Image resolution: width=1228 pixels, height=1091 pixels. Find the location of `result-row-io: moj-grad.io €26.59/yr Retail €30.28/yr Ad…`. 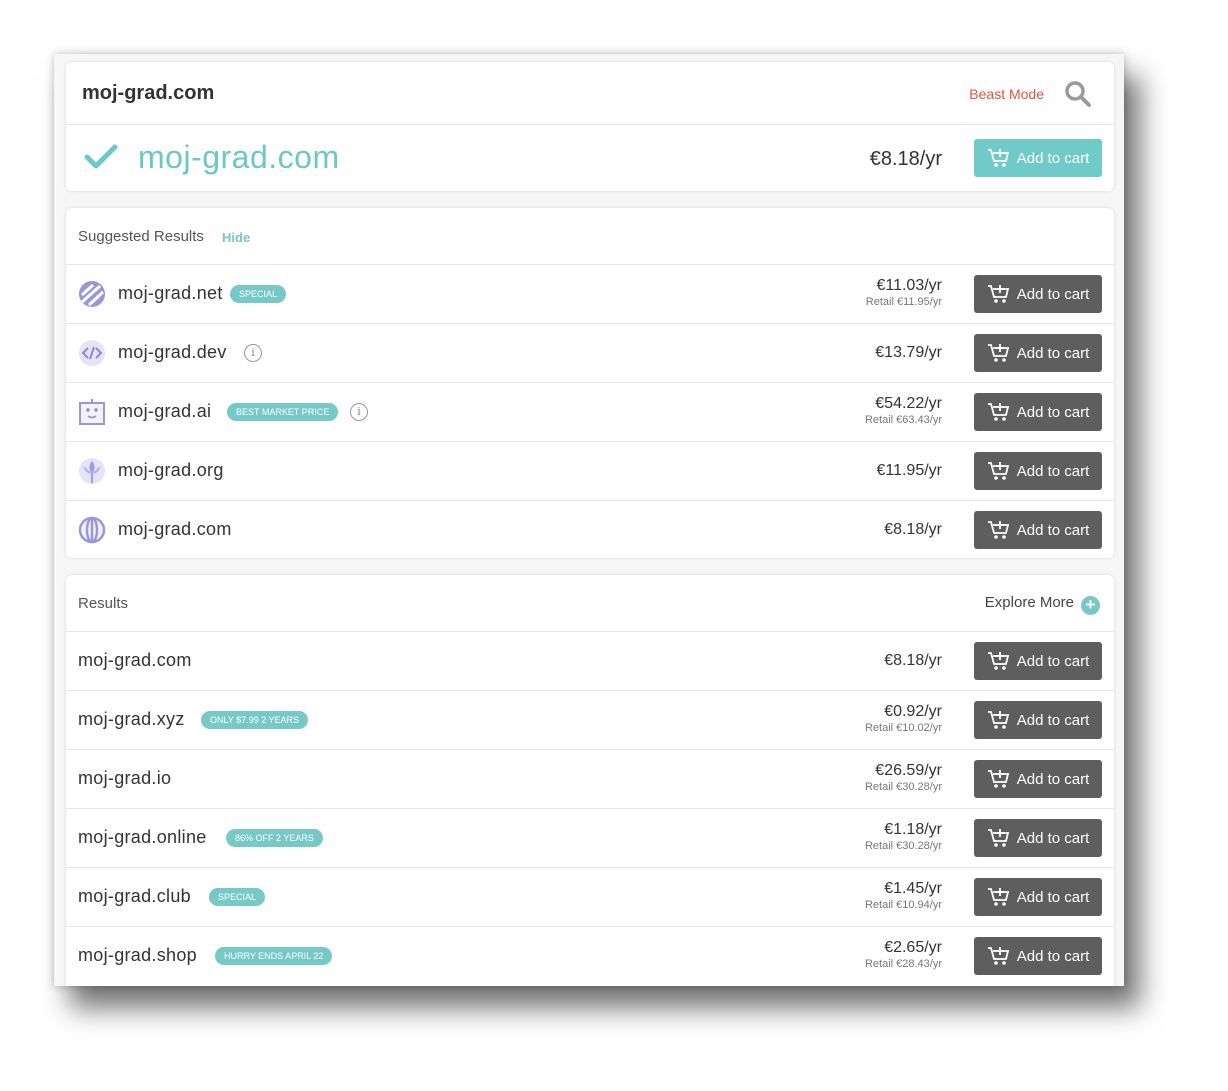

result-row-io: moj-grad.io €26.59/yr Retail €30.28/yr Ad… is located at coordinates (590, 779).